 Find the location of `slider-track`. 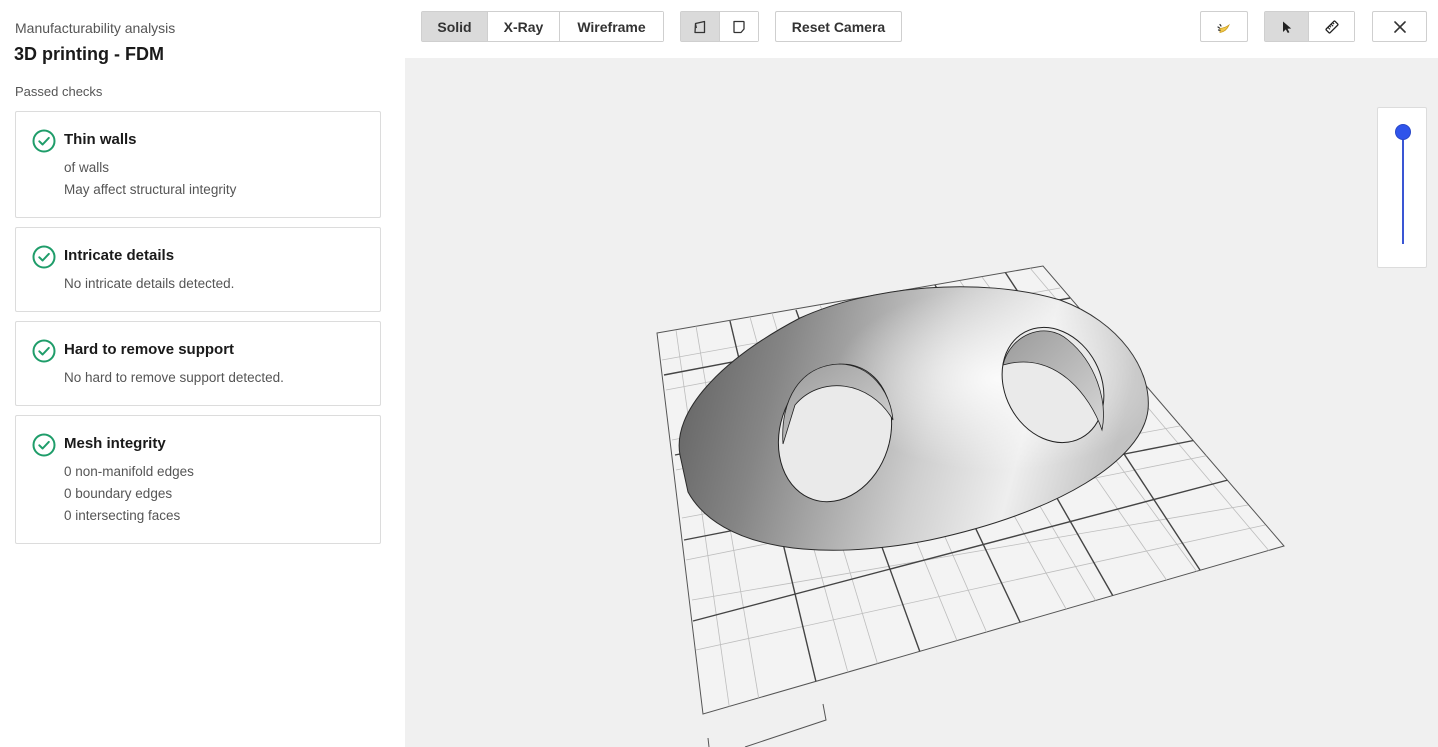

slider-track is located at coordinates (1403, 188).